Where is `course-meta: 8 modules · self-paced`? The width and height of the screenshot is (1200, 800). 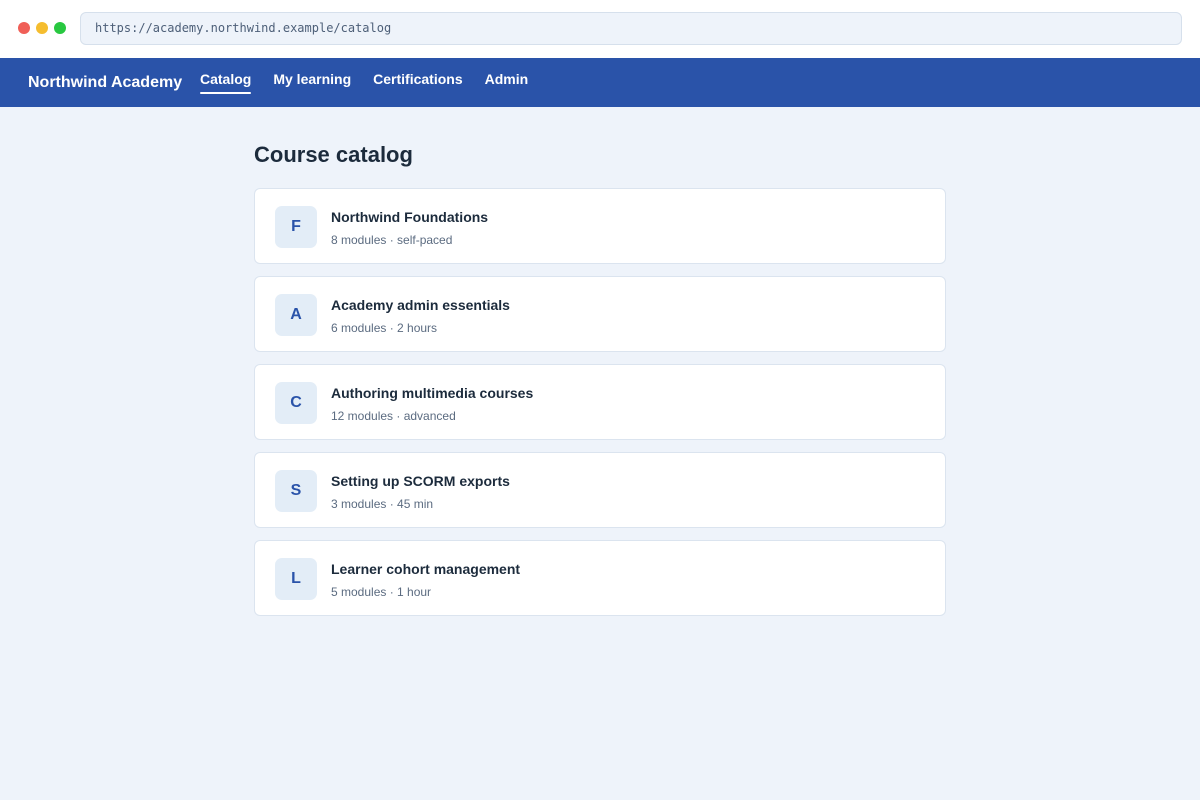
course-meta: 8 modules · self-paced is located at coordinates (392, 240).